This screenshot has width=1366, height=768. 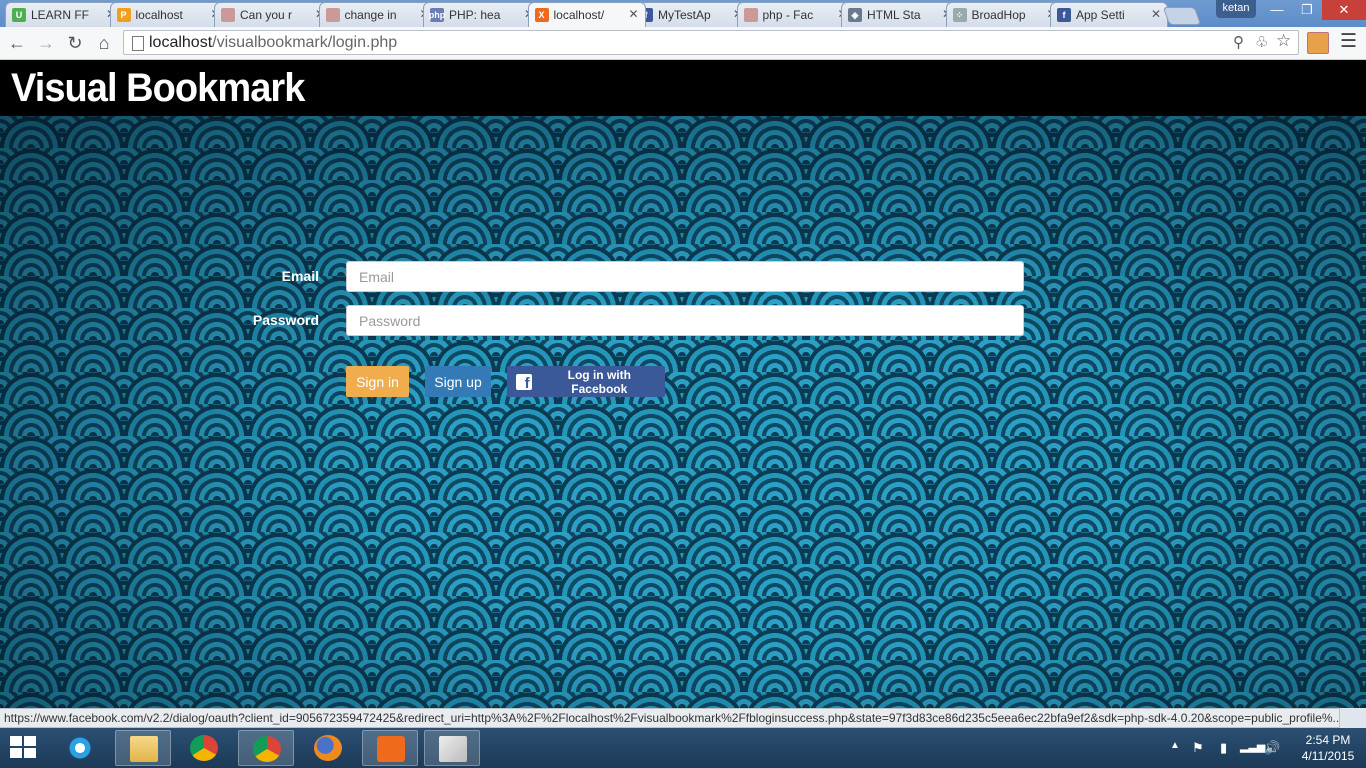 I want to click on browser-tab: f App Setti ✕, so click(x=1109, y=14).